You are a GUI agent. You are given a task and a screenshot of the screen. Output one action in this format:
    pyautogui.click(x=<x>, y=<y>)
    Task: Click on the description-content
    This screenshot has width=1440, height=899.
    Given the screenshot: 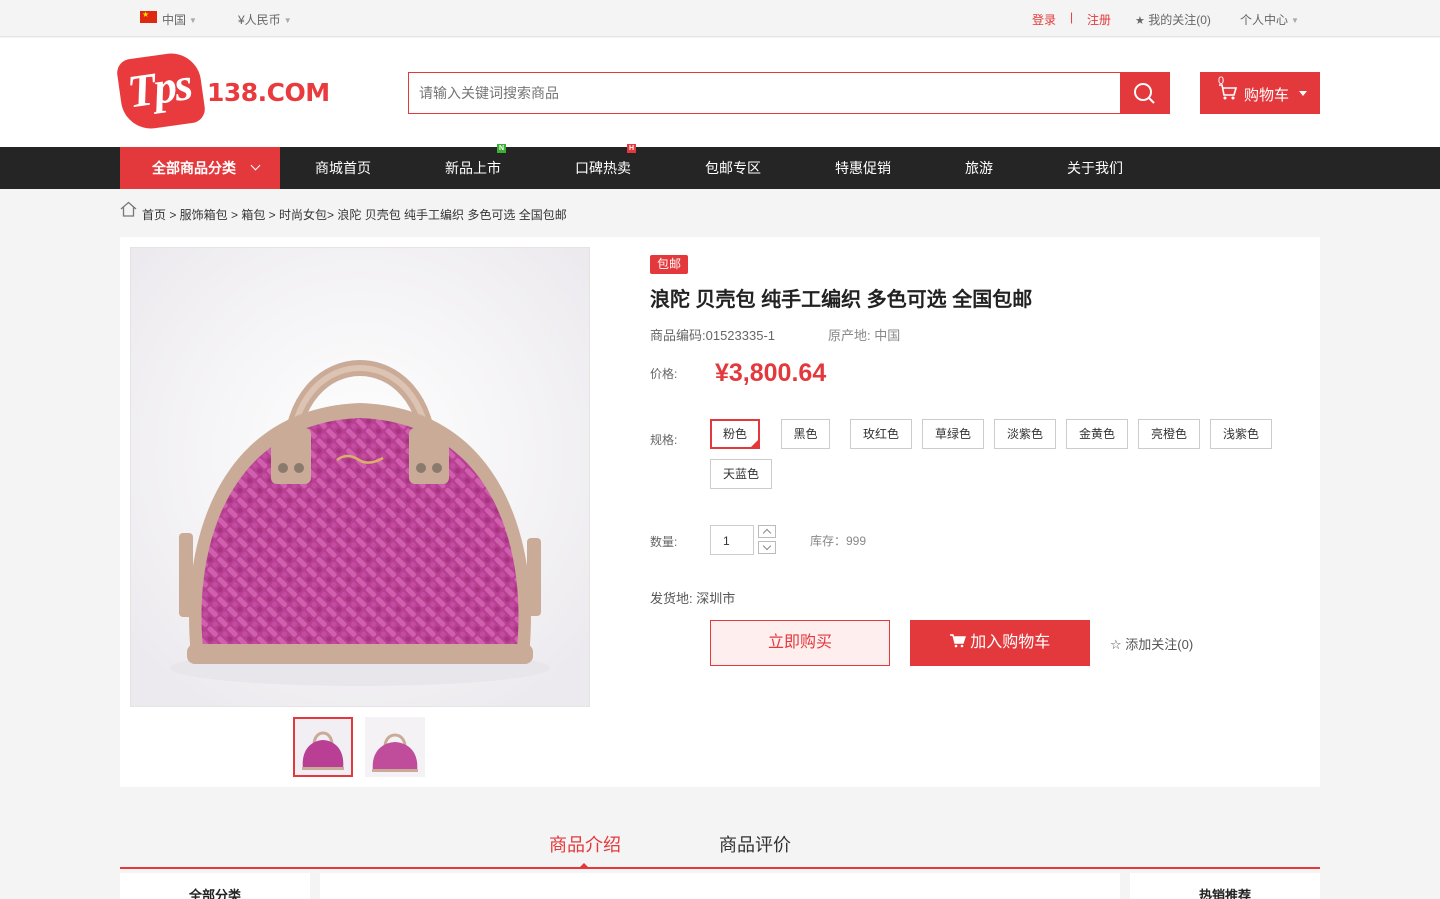 What is the action you would take?
    pyautogui.click(x=720, y=886)
    